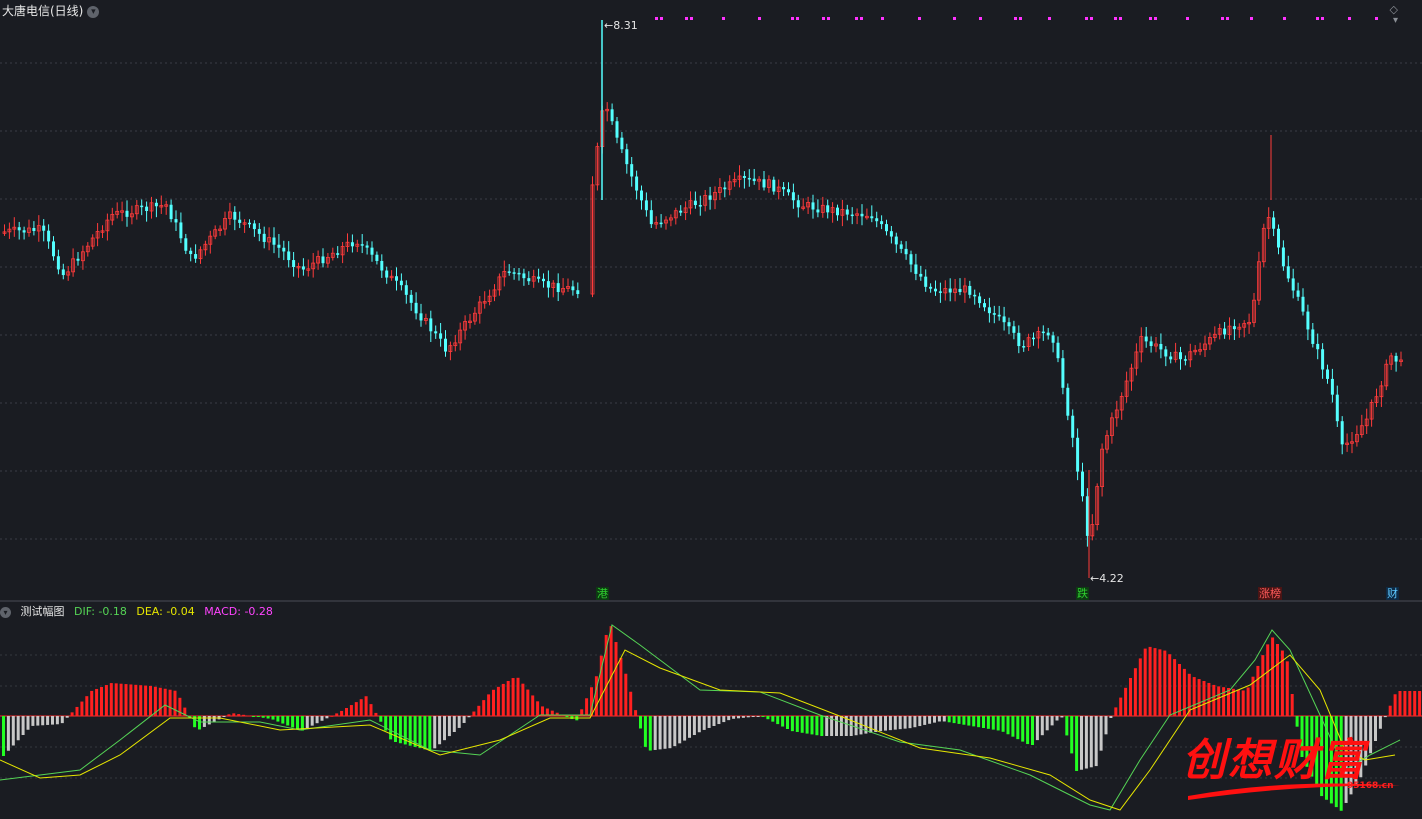 This screenshot has height=819, width=1422. I want to click on indicator-name: 测试幅图, so click(42, 611).